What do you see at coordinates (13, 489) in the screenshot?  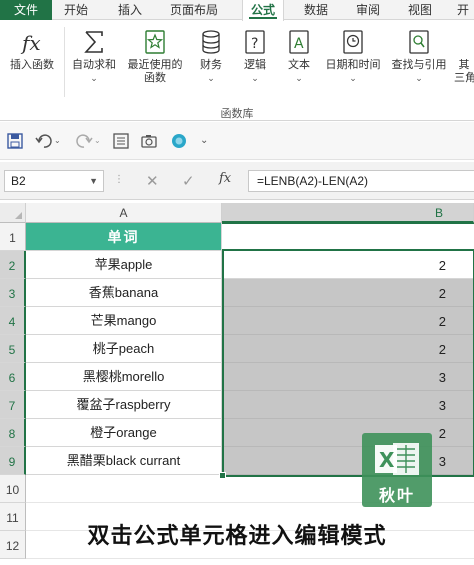 I see `row-header: 10` at bounding box center [13, 489].